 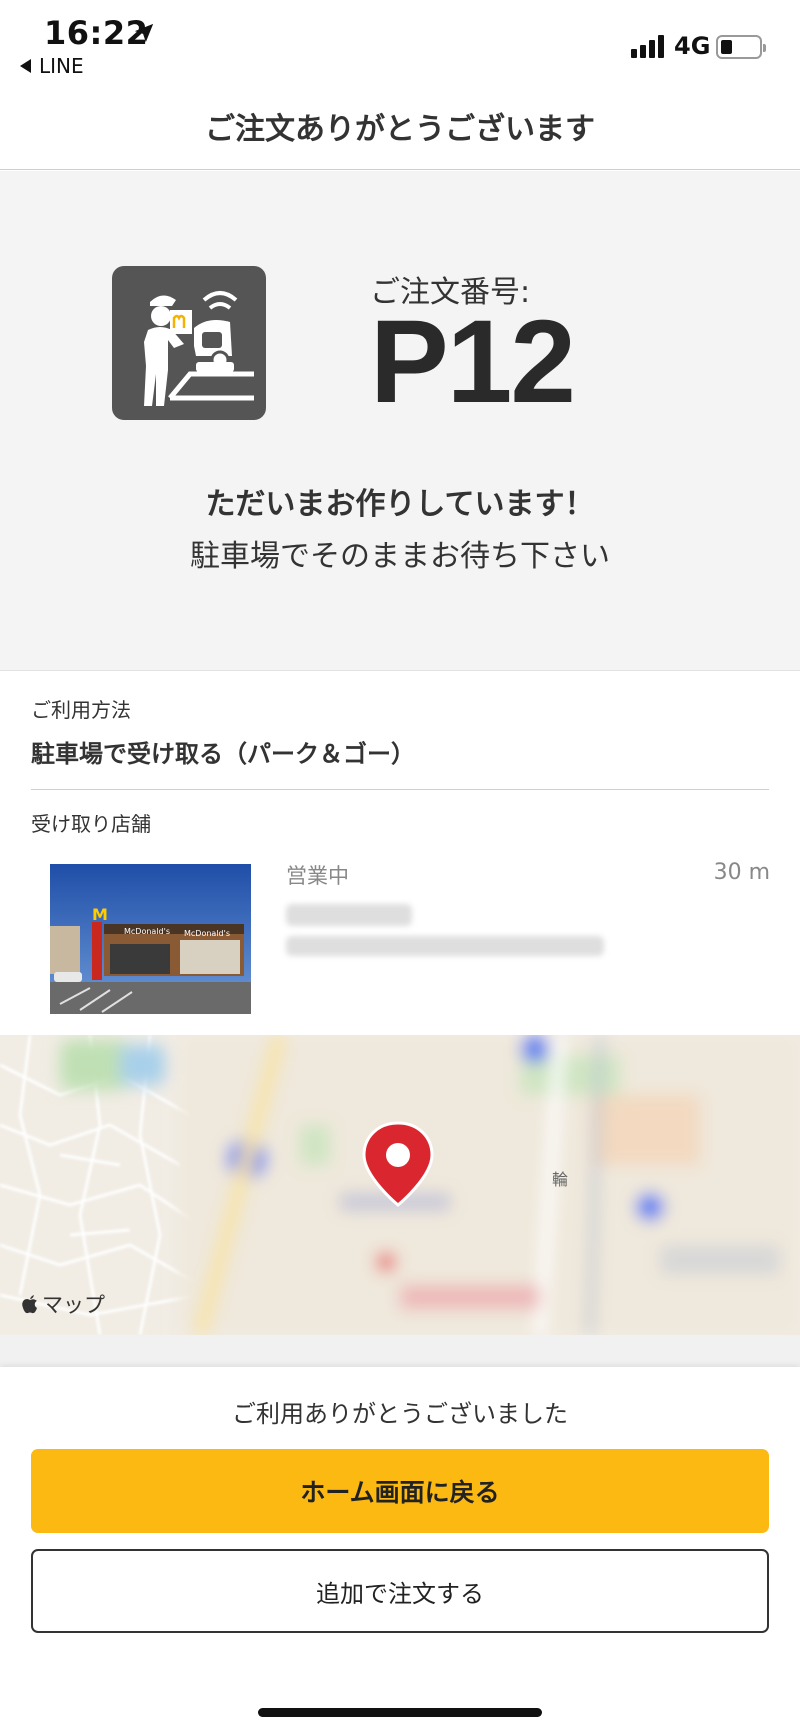 What do you see at coordinates (692, 46) in the screenshot?
I see `network-type: 4G` at bounding box center [692, 46].